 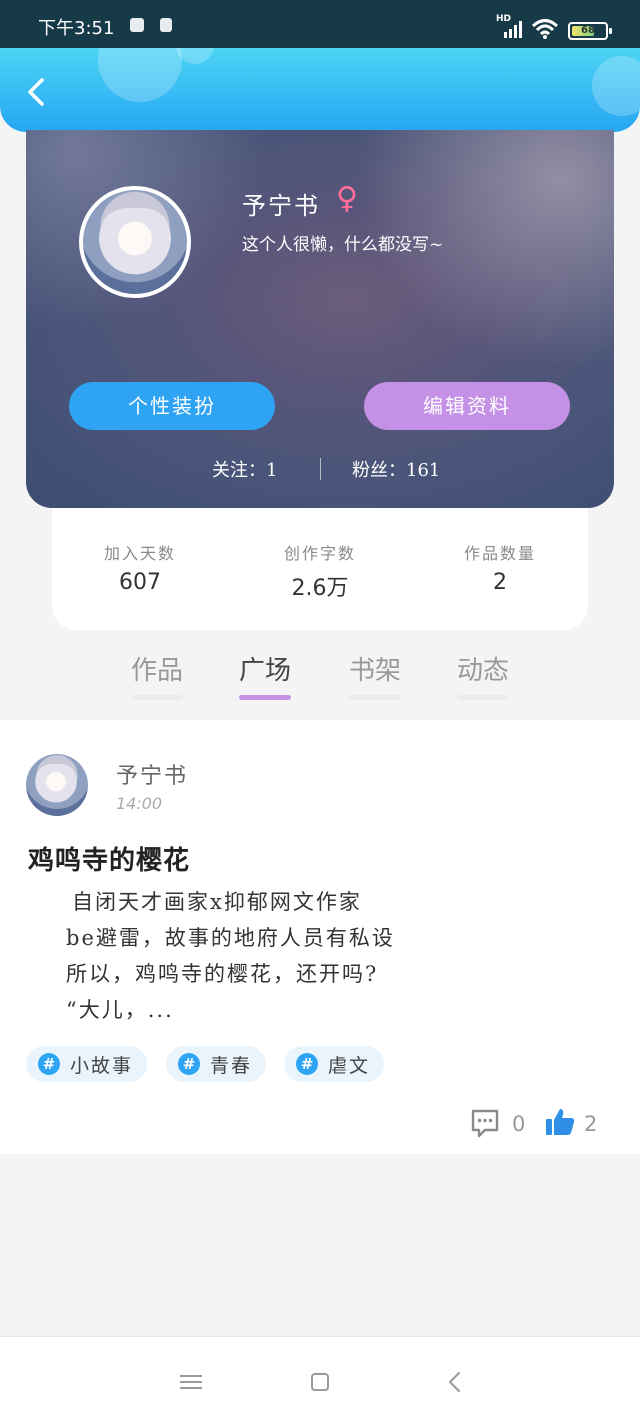 What do you see at coordinates (349, 1065) in the screenshot?
I see `tag-label: 虐文` at bounding box center [349, 1065].